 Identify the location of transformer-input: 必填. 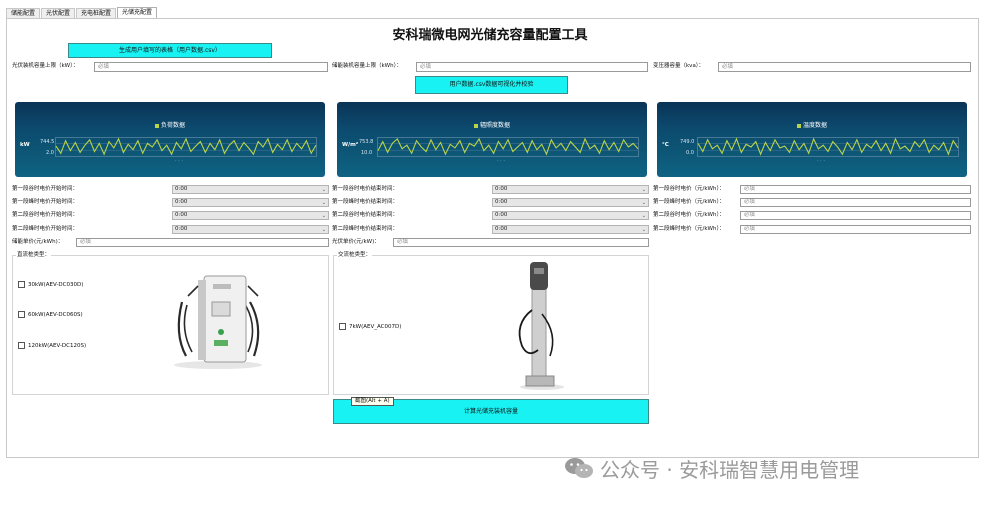
(844, 67).